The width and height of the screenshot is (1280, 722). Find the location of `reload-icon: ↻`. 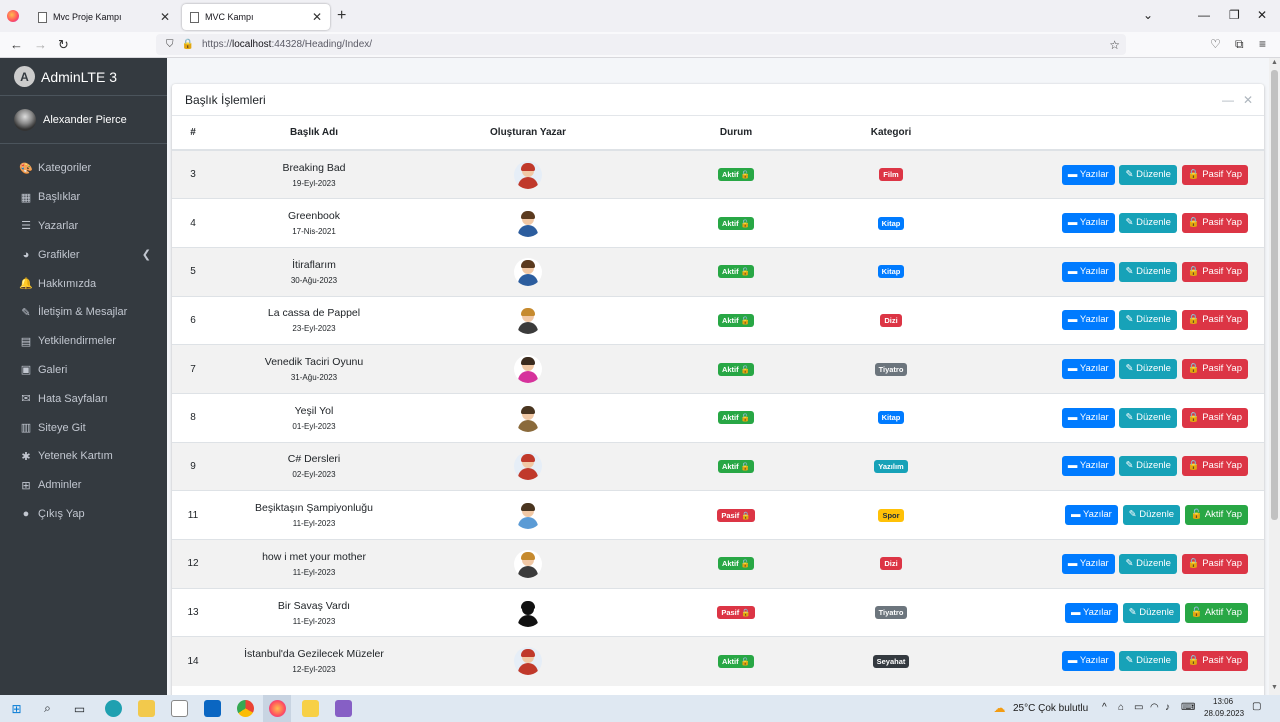

reload-icon: ↻ is located at coordinates (63, 45).